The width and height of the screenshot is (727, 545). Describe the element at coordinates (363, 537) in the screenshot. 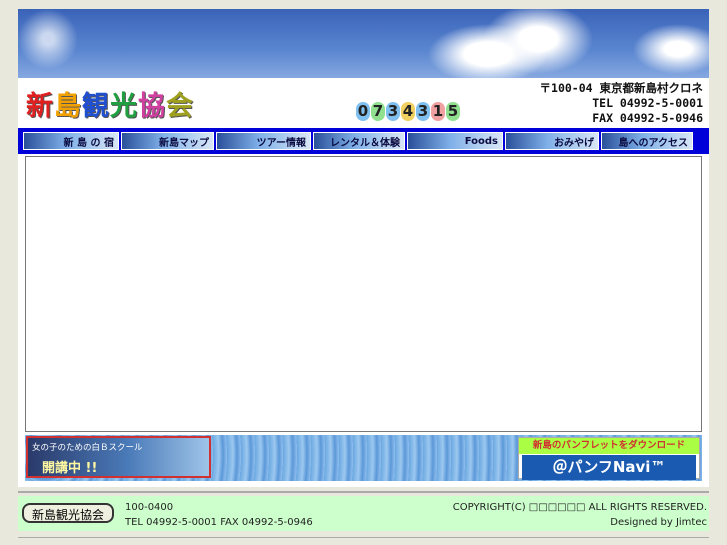

I see `footer-divider-bottom` at that location.